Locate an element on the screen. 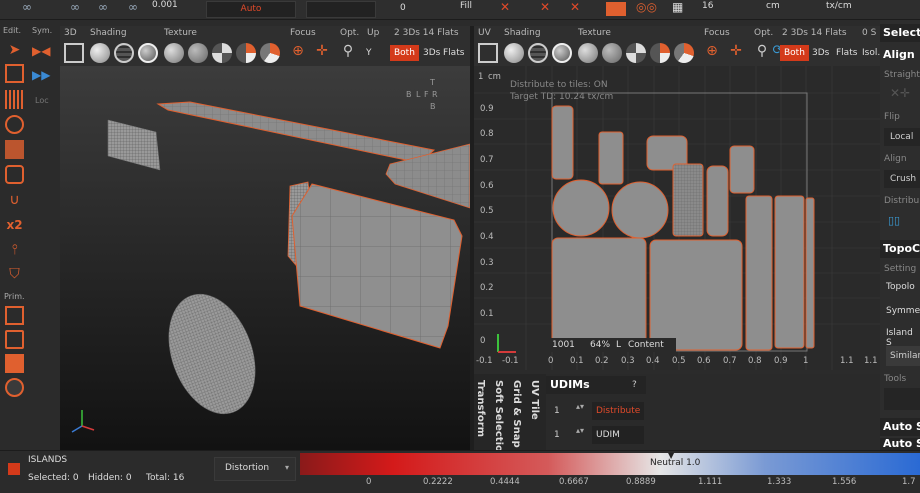 The image size is (920, 493). tools-slot is located at coordinates (902, 399).